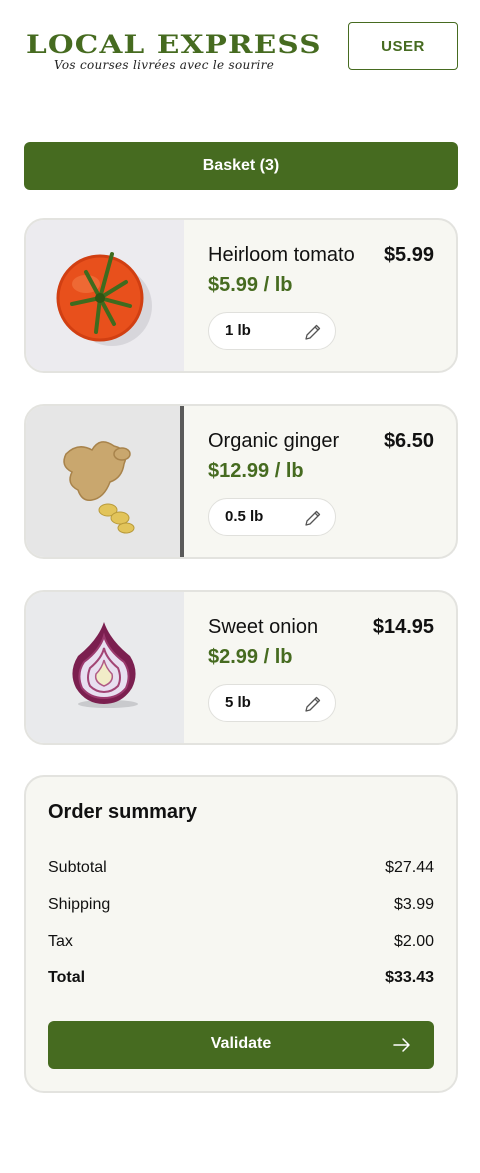 The image size is (480, 1173). Describe the element at coordinates (401, 1045) in the screenshot. I see `arrow-right-icon` at that location.